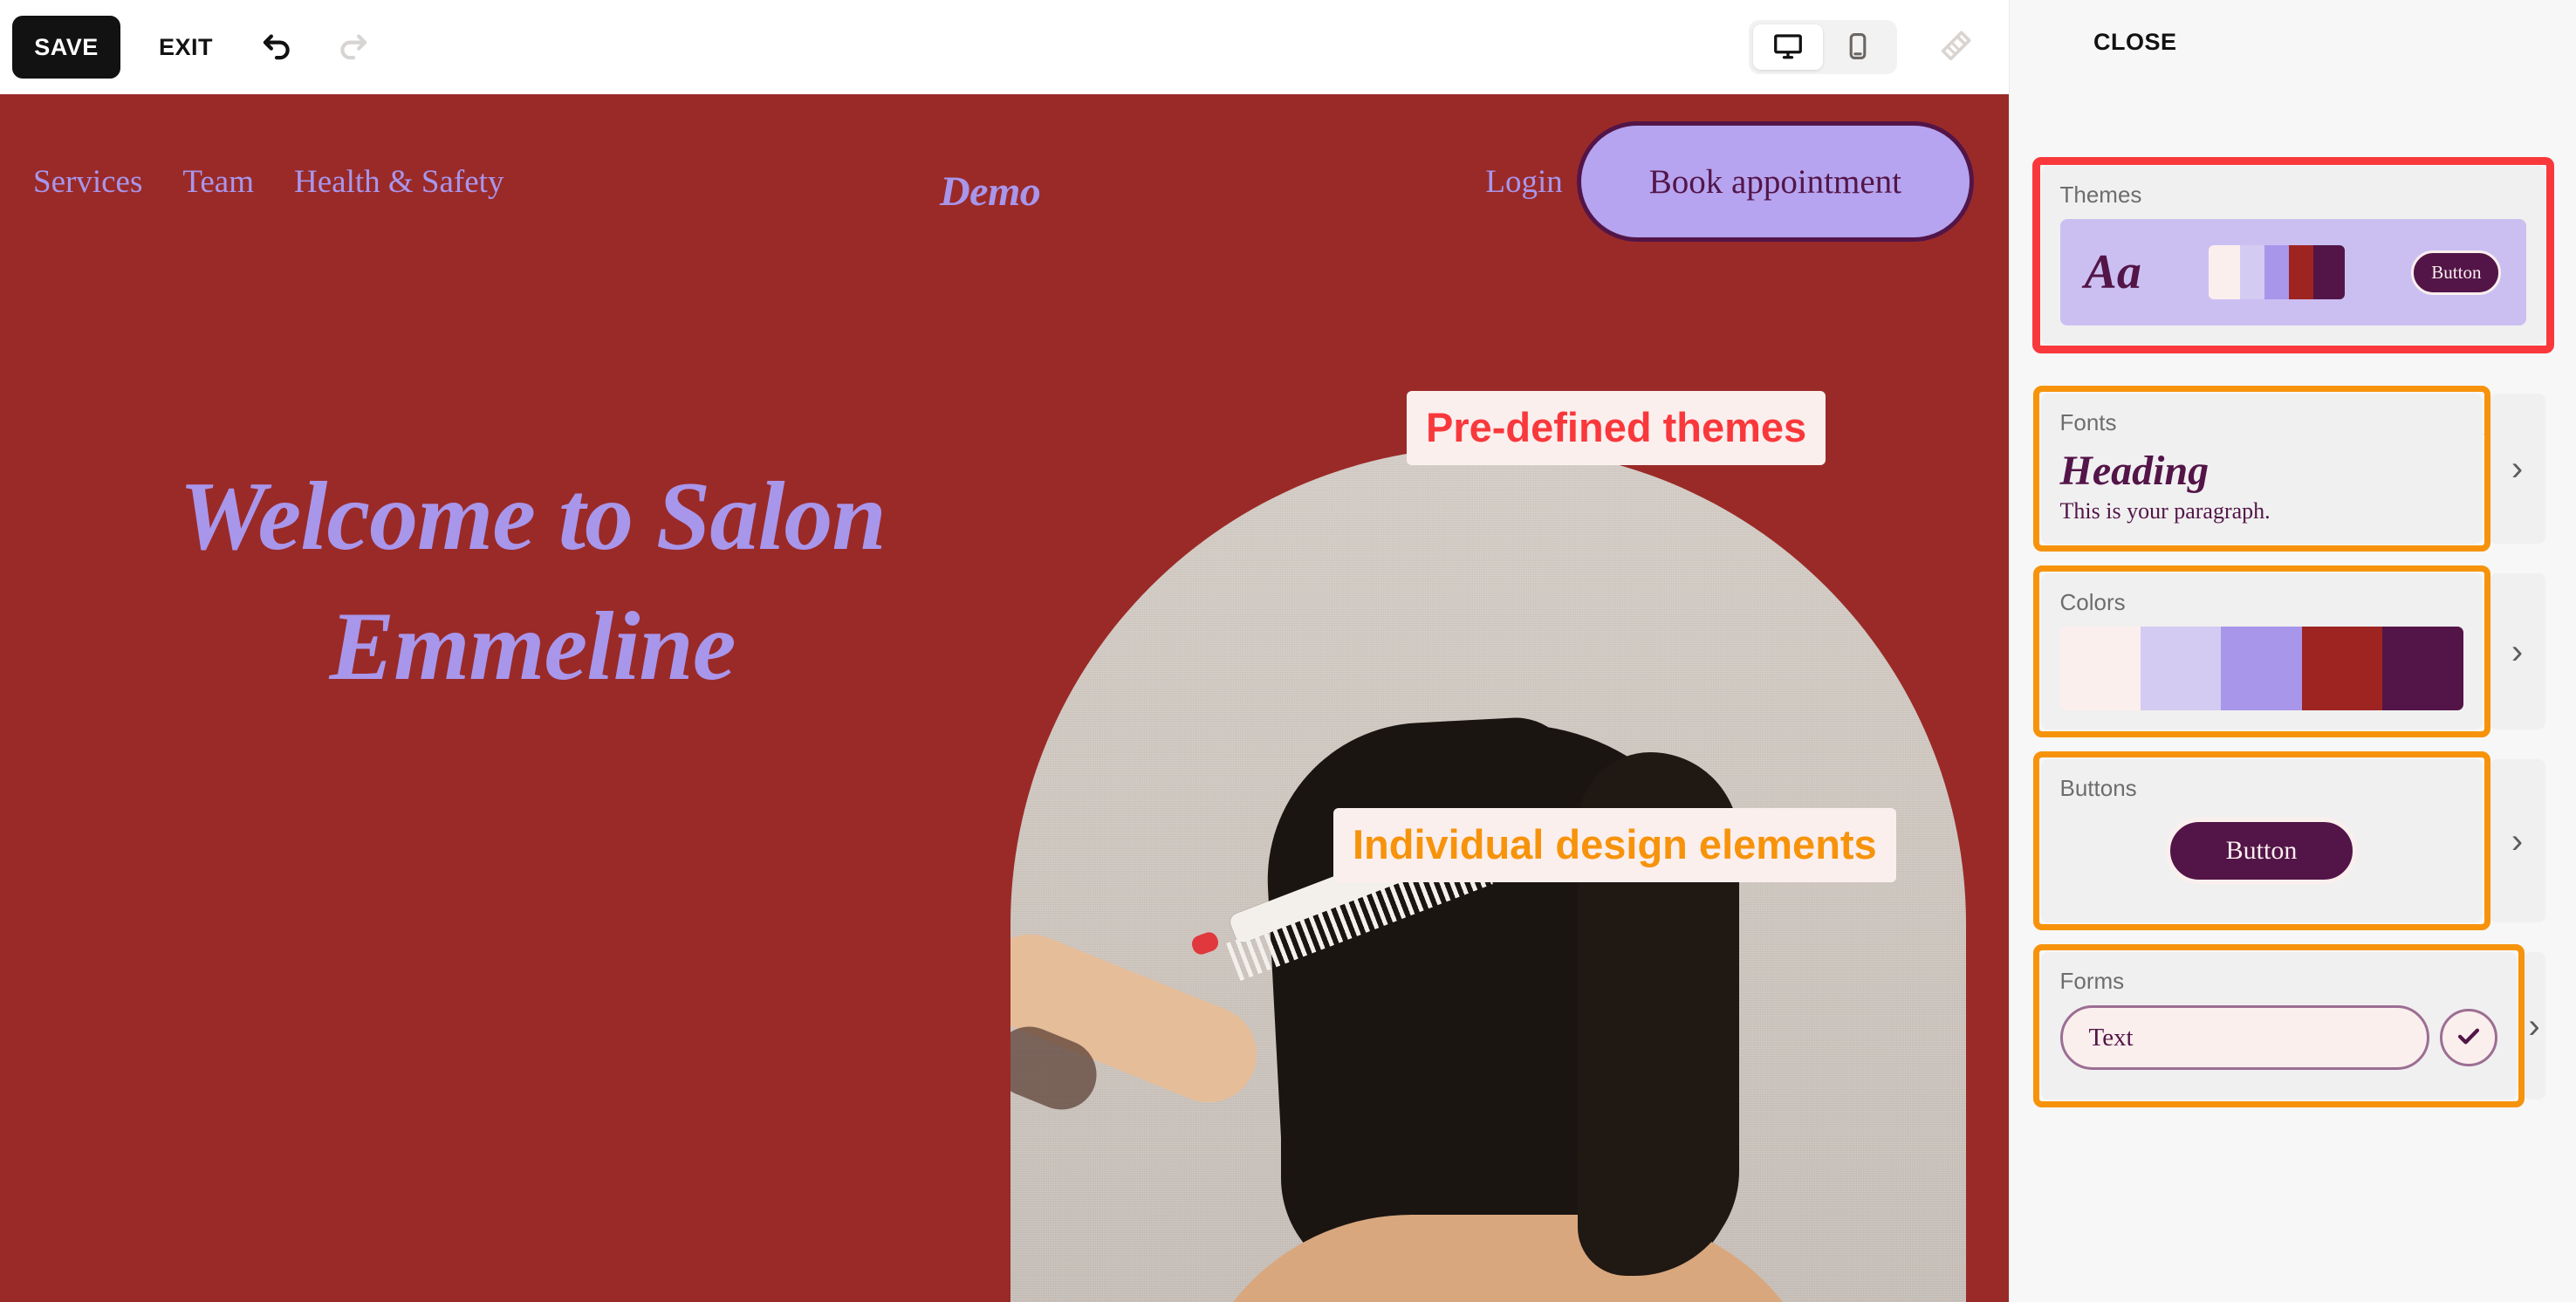 The height and width of the screenshot is (1302, 2576). Describe the element at coordinates (2135, 42) in the screenshot. I see `close-button: CLOSE` at that location.